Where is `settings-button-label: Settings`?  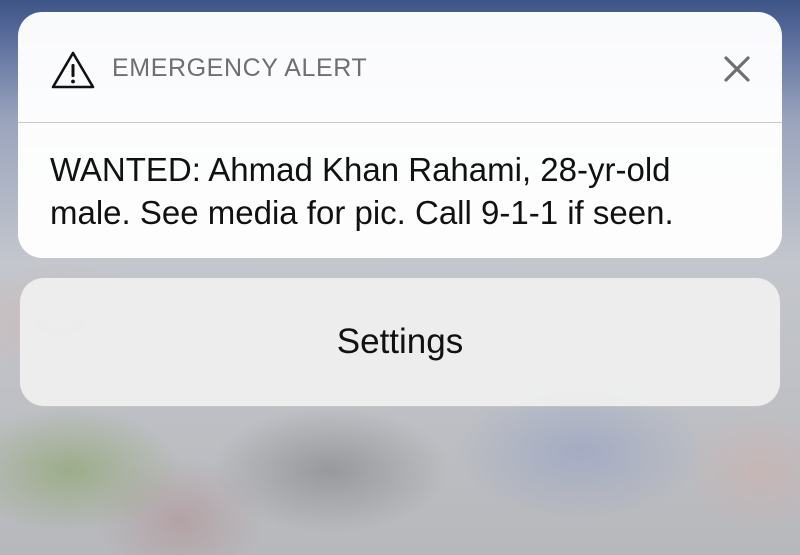 settings-button-label: Settings is located at coordinates (400, 341).